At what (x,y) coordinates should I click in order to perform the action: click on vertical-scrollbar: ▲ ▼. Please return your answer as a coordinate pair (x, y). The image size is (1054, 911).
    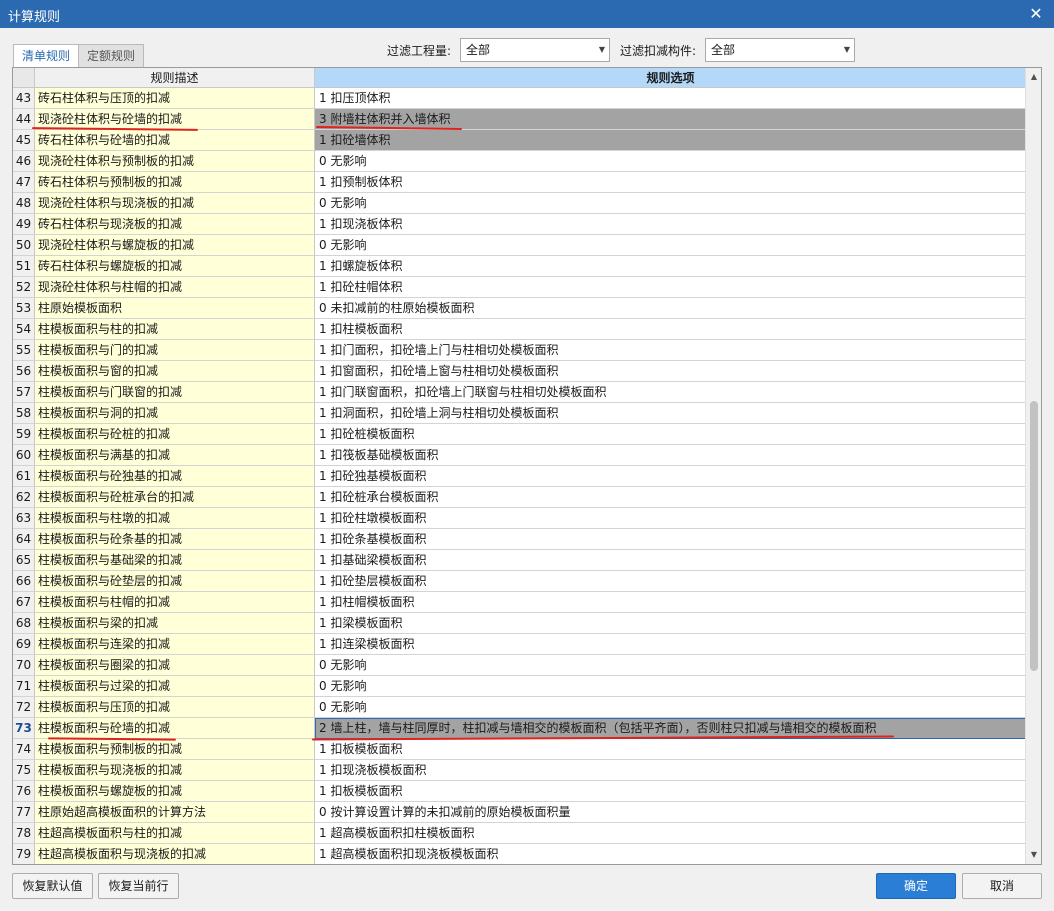
    Looking at the image, I should click on (1033, 466).